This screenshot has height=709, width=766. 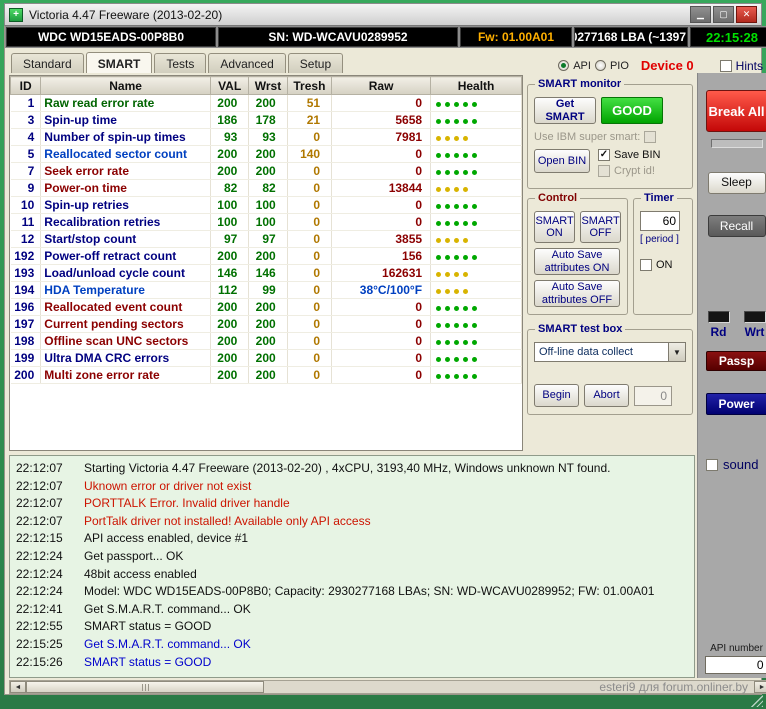 I want to click on save-bin-checkbox, so click(x=604, y=155).